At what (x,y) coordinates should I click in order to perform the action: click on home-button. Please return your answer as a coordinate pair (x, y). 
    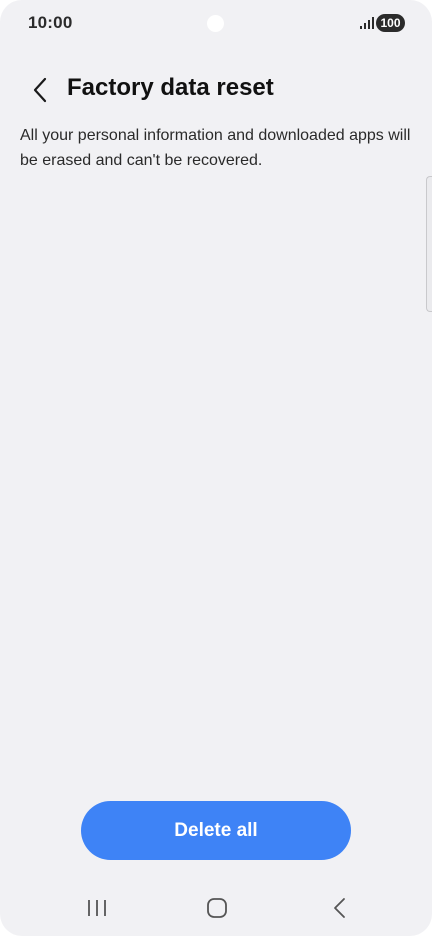
    Looking at the image, I should click on (217, 908).